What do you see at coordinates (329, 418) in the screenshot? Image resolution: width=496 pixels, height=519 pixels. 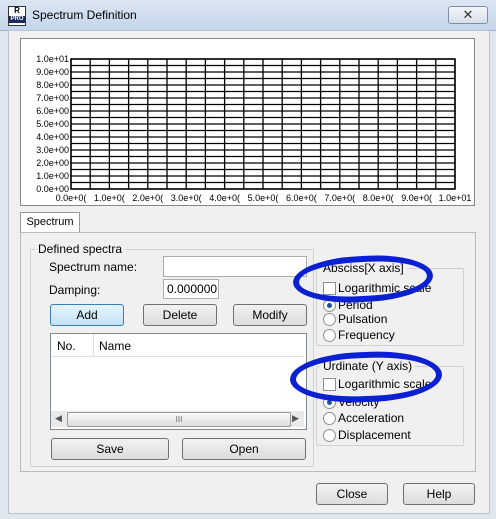 I see `ordinate-radio-acceleration` at bounding box center [329, 418].